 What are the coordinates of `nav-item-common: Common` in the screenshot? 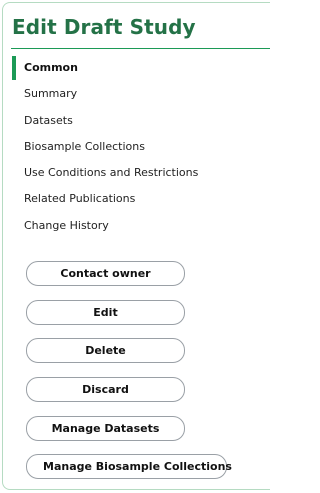 It's located at (134, 68).